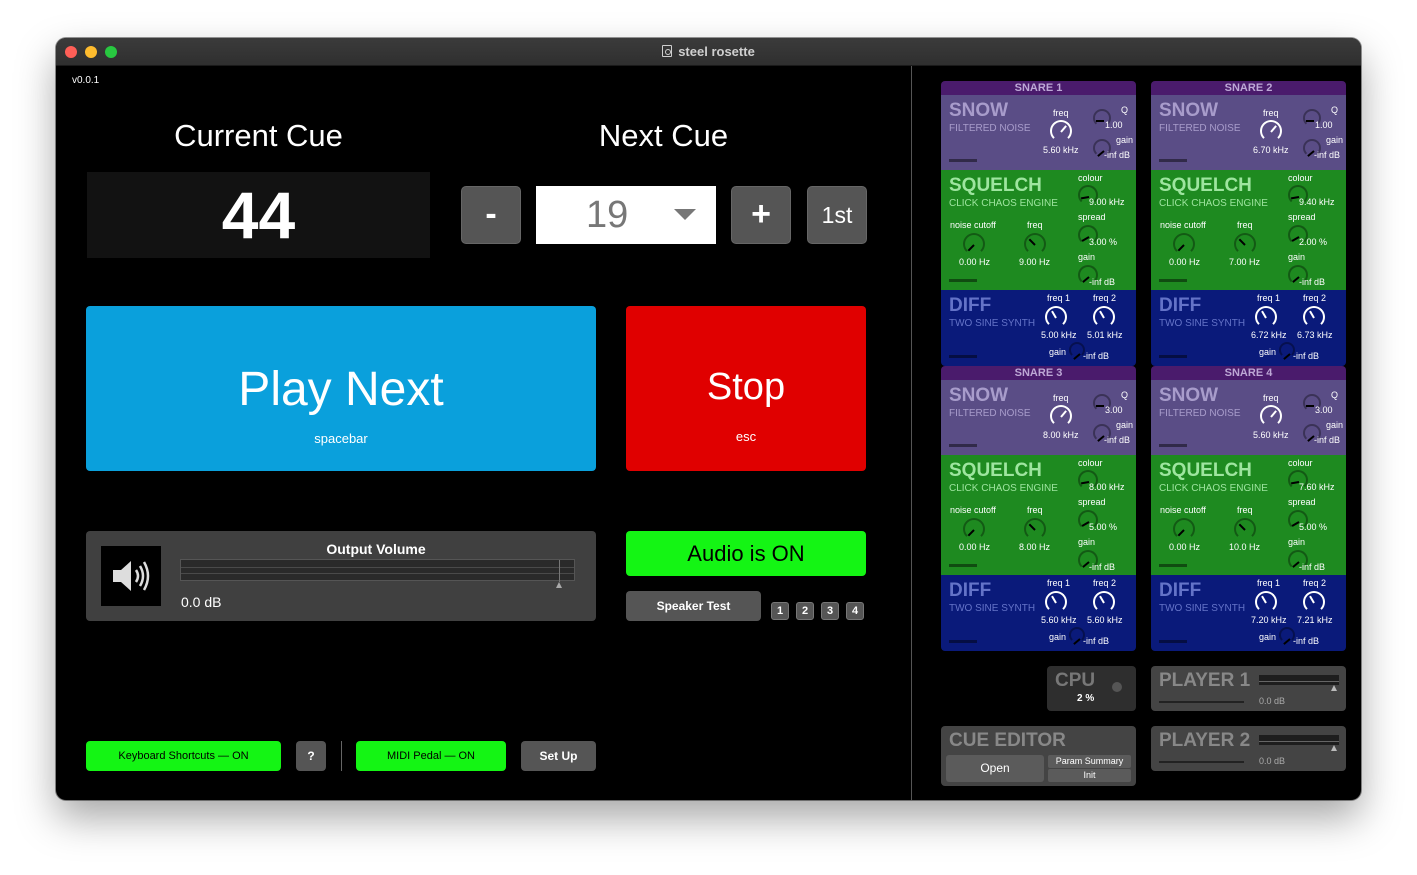 Image resolution: width=1417 pixels, height=875 pixels. Describe the element at coordinates (667, 51) in the screenshot. I see `document-icon` at that location.